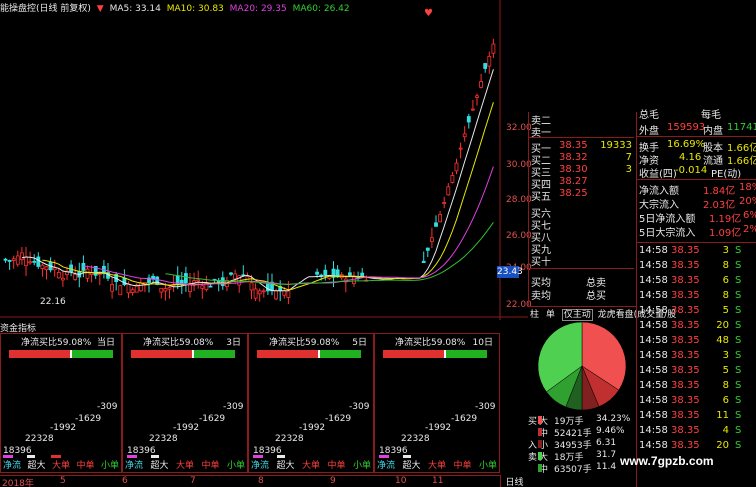 The width and height of the screenshot is (756, 487). What do you see at coordinates (725, 265) in the screenshot?
I see `tick-volume: 8` at bounding box center [725, 265].